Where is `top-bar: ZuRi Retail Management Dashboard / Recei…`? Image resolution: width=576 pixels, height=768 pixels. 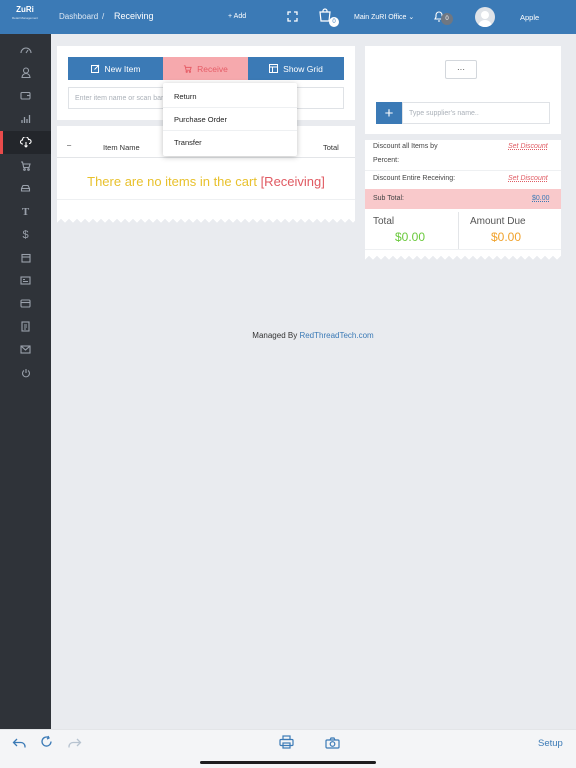
top-bar: ZuRi Retail Management Dashboard / Recei… is located at coordinates (288, 17).